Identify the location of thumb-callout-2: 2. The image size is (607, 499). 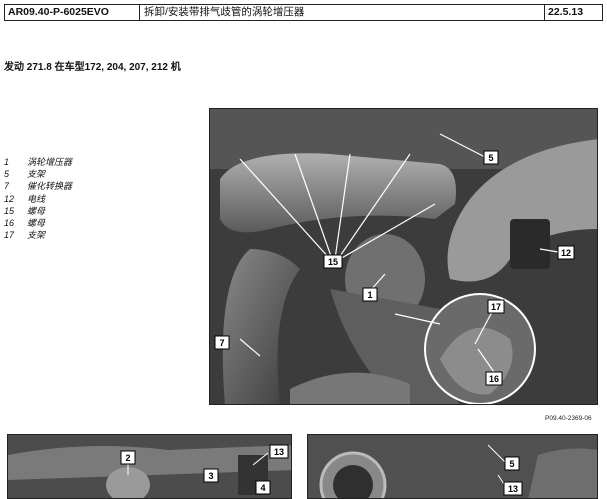
(127, 458).